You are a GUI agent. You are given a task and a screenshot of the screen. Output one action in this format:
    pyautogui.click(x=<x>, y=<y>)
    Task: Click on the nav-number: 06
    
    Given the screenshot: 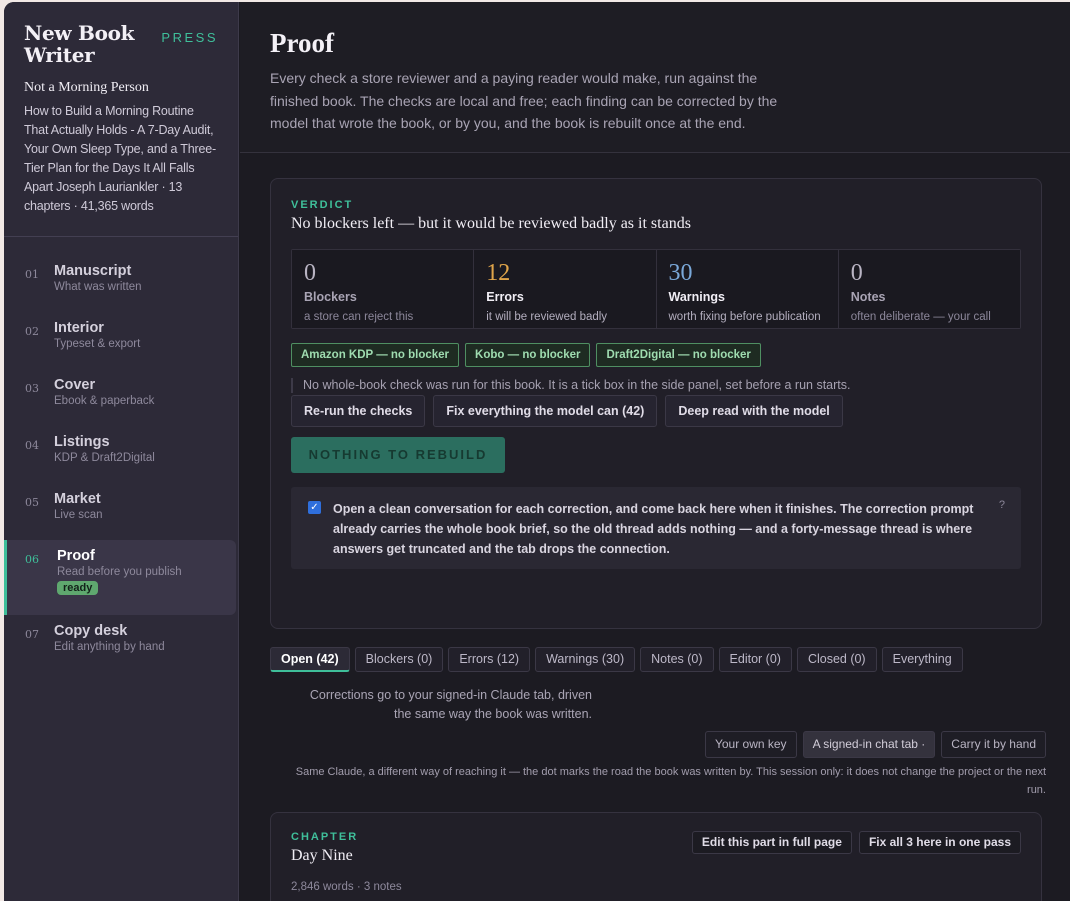 What is the action you would take?
    pyautogui.click(x=32, y=559)
    